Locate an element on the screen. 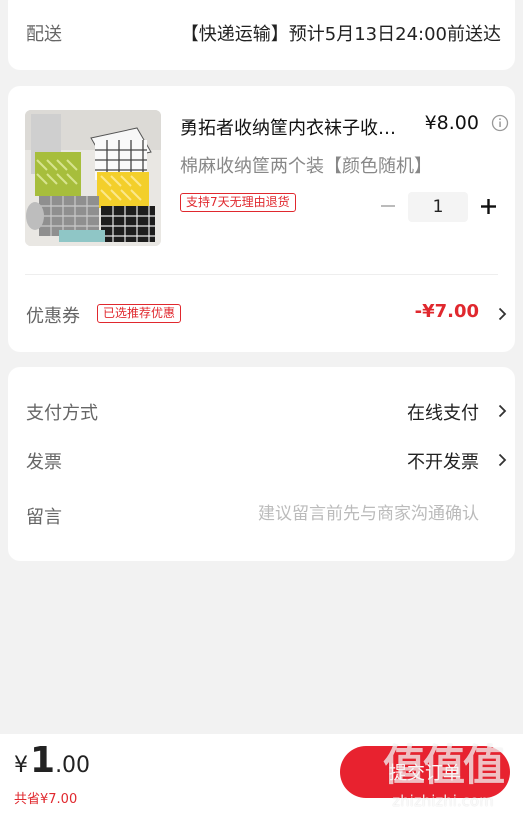 This screenshot has height=822, width=523. delivery-card: 配送 【快递运输】预计5月13日24:00前送达 is located at coordinates (261, 35).